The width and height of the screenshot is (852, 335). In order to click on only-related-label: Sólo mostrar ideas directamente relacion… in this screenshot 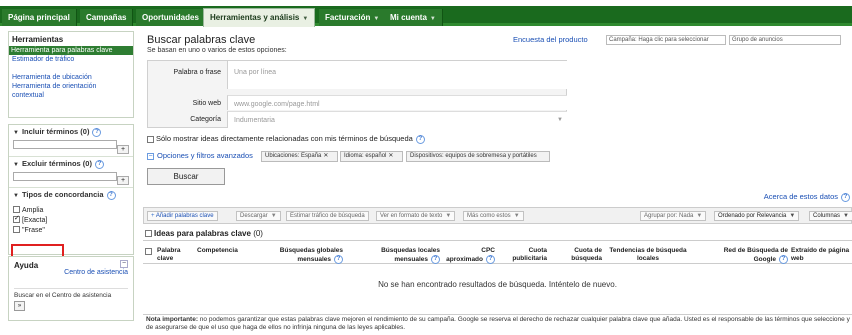, I will do `click(284, 138)`.